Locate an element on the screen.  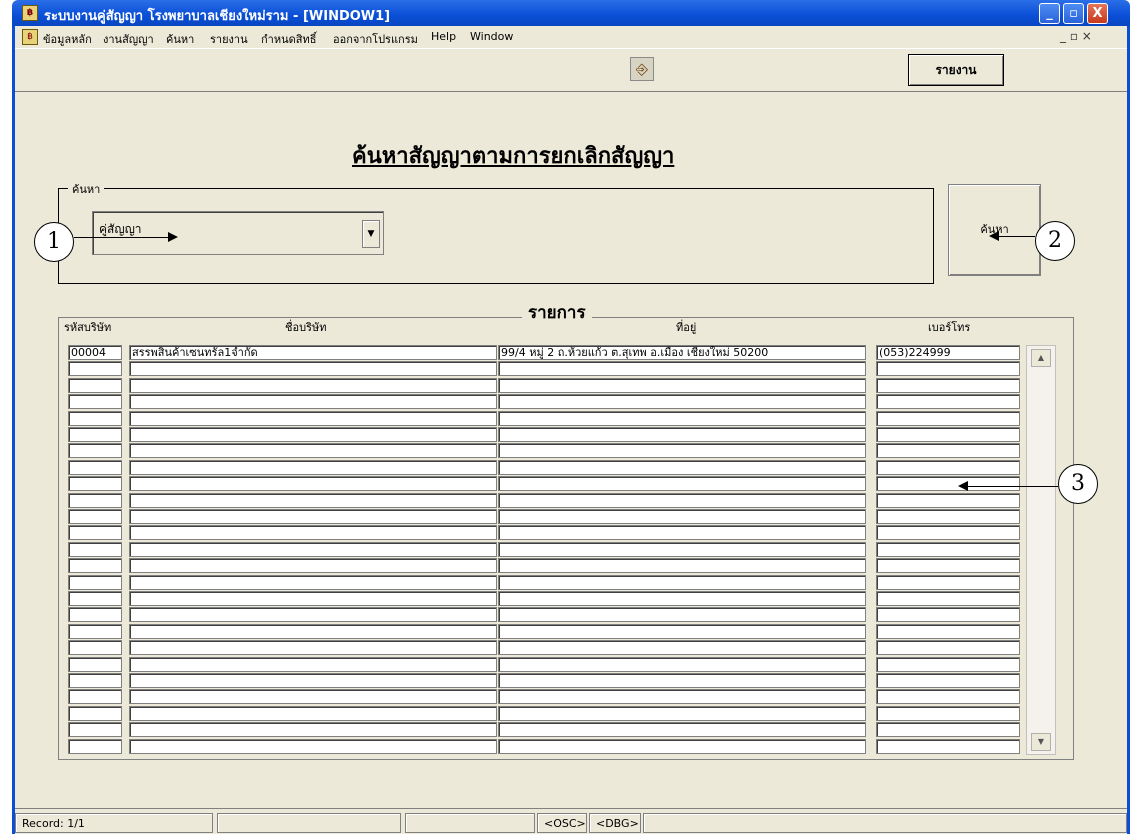
search-button: ค้นหา is located at coordinates (994, 230).